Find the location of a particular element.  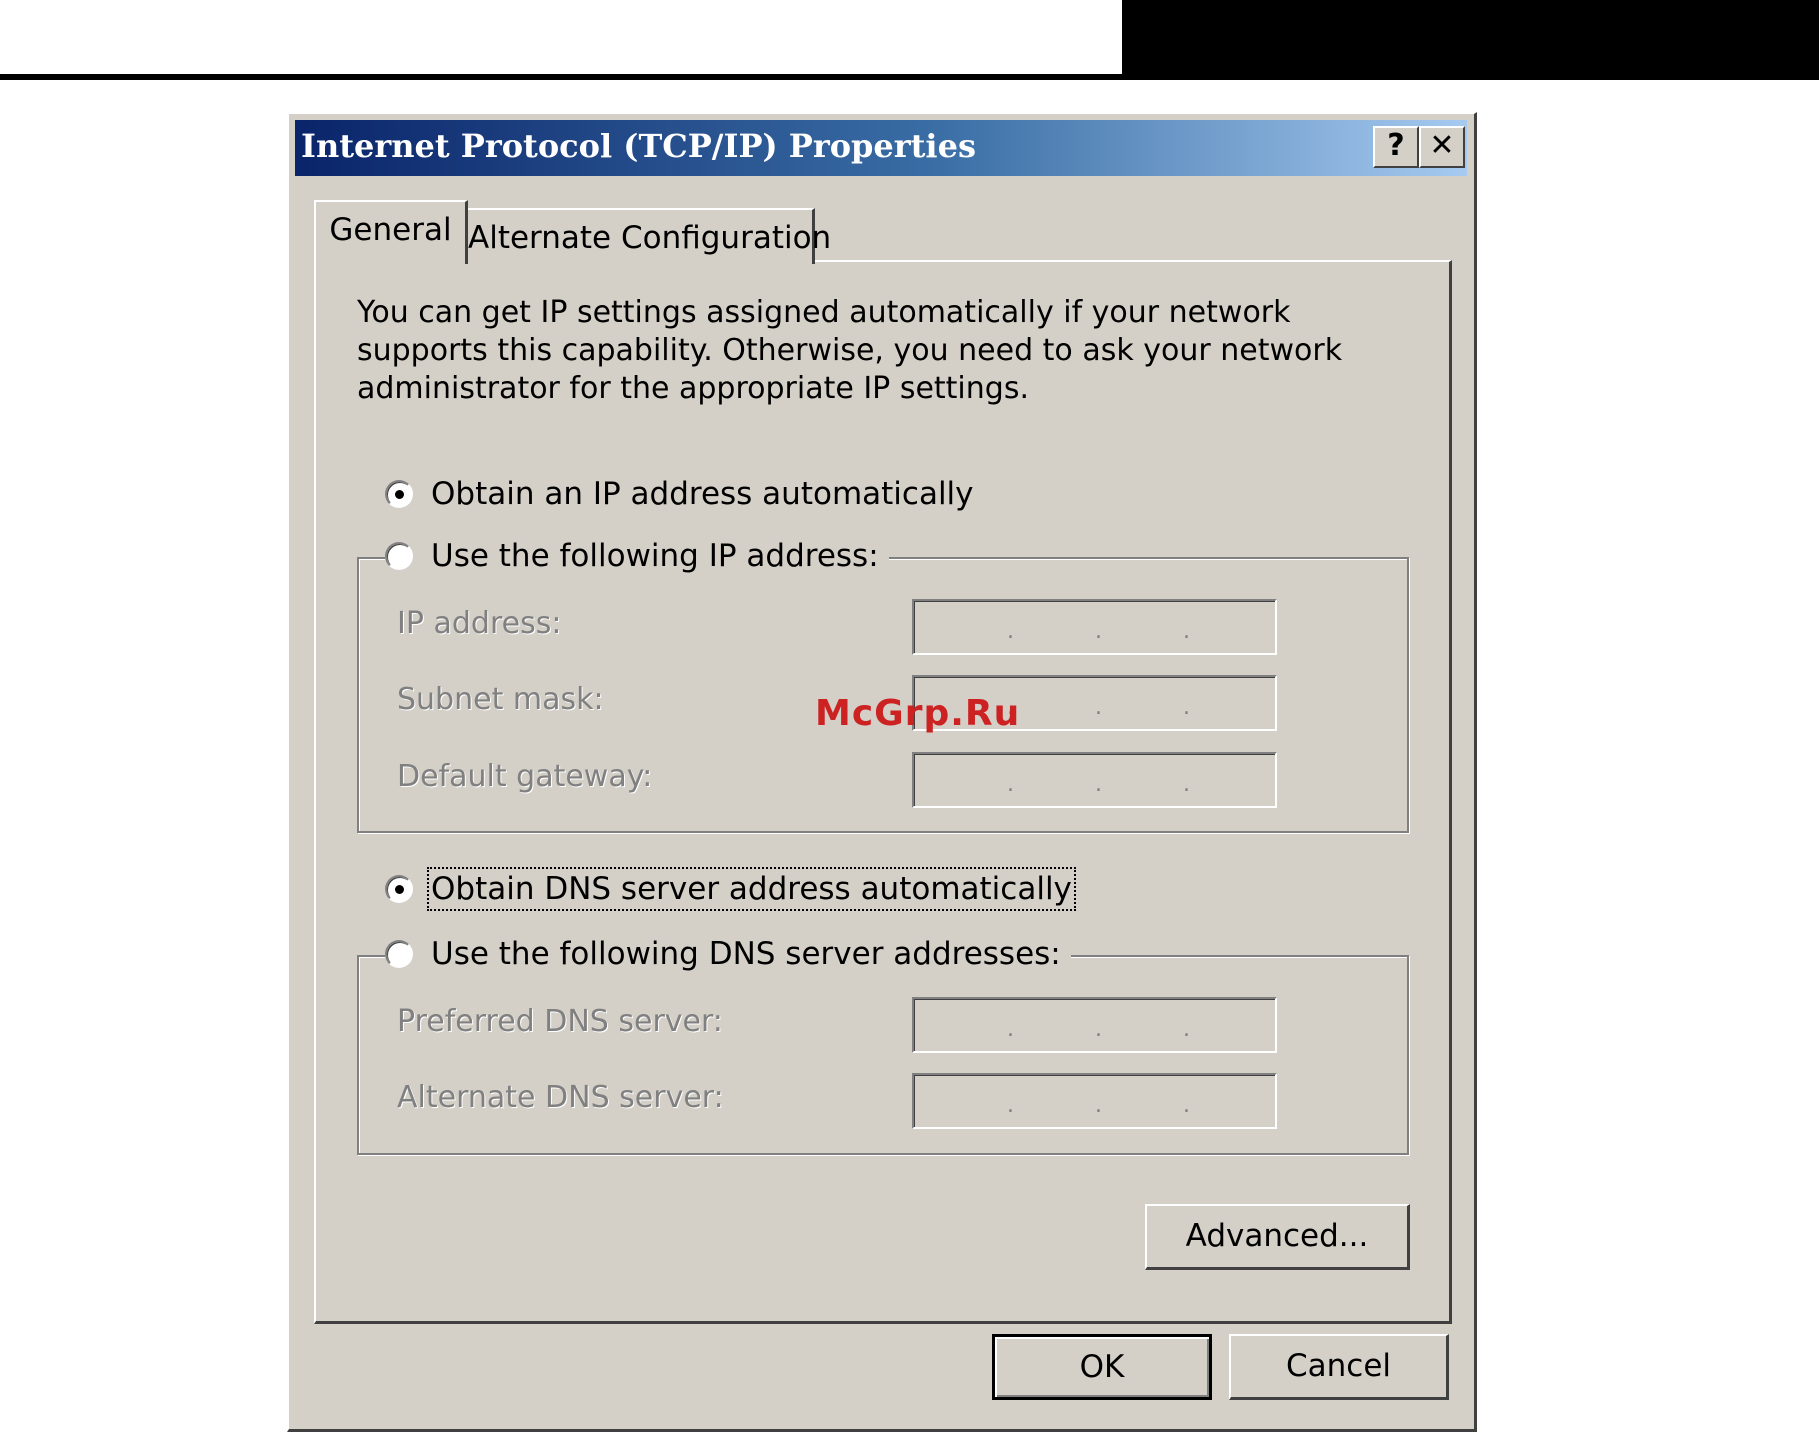

tab-general: General is located at coordinates (391, 232).